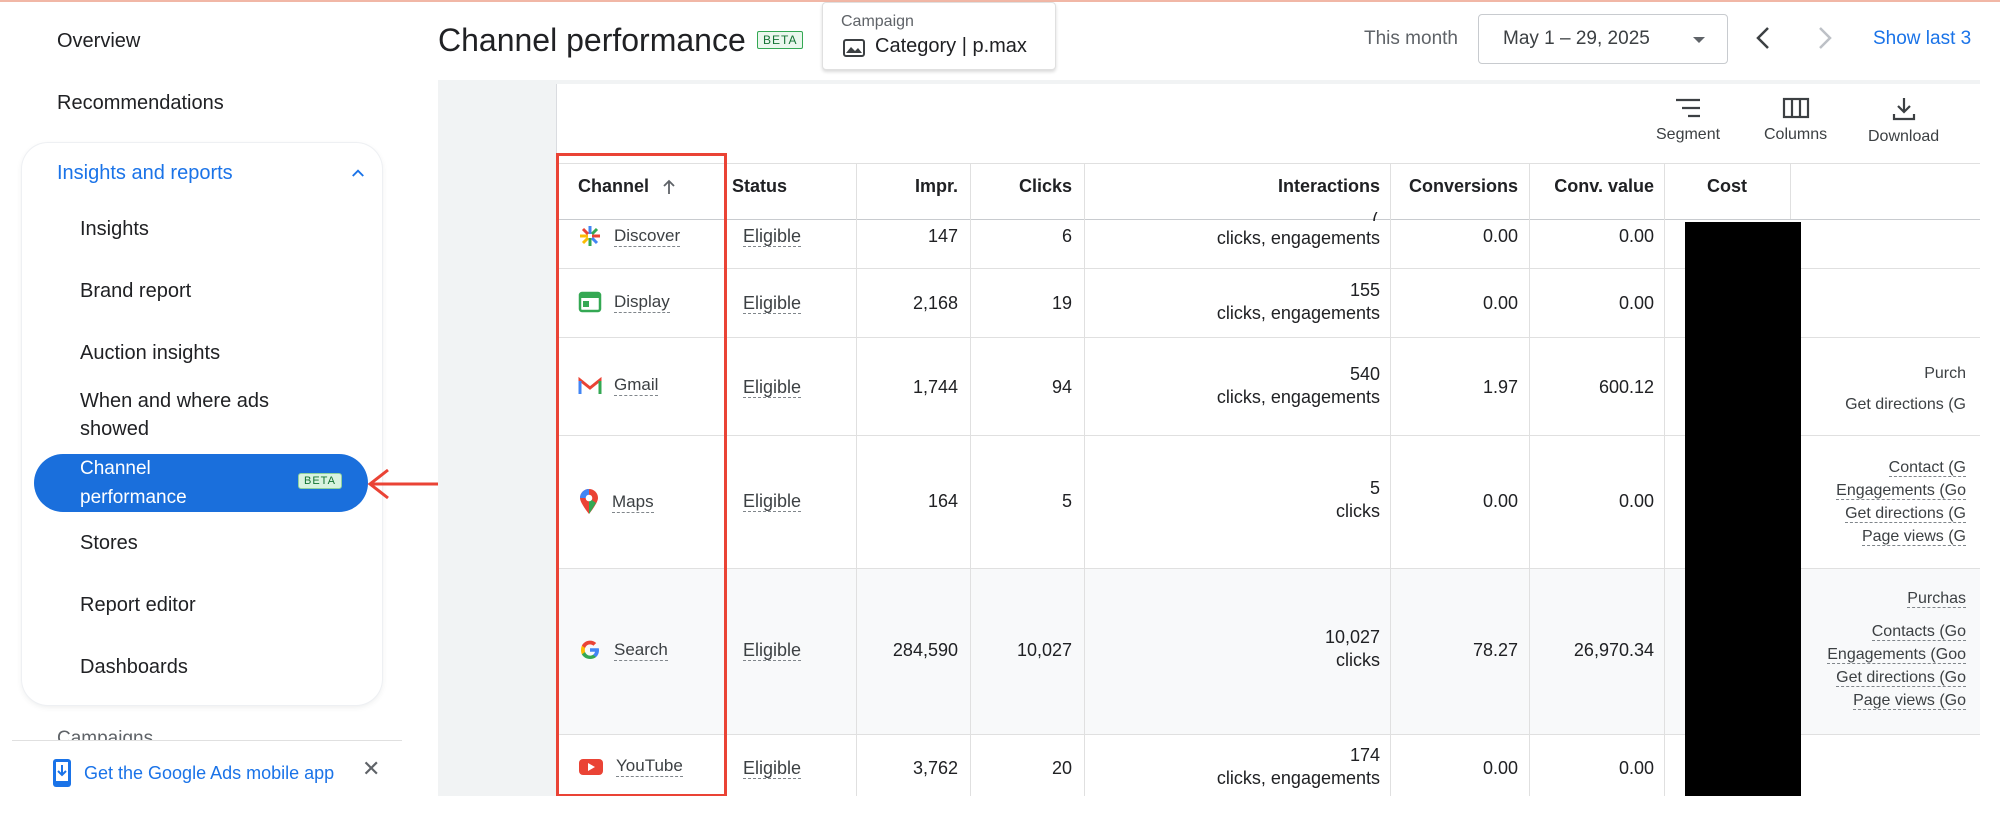 The height and width of the screenshot is (829, 2000). Describe the element at coordinates (942, 236) in the screenshot. I see `impr-cell: 147` at that location.